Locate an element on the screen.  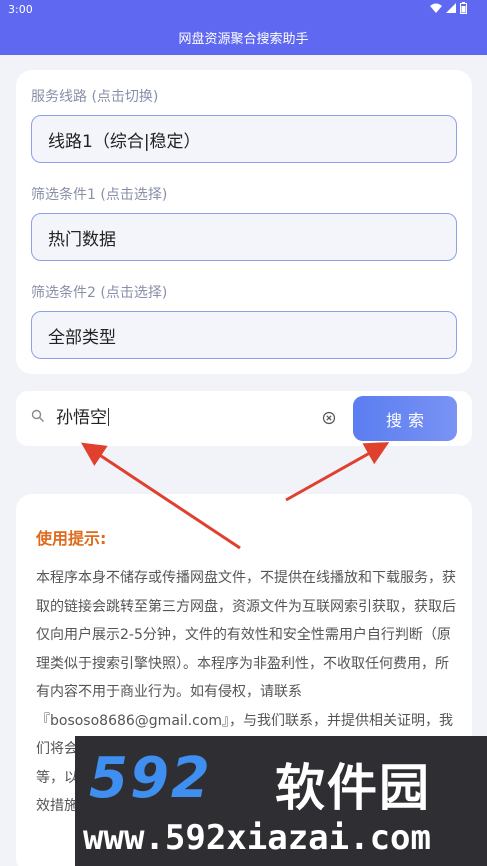
clear-icon is located at coordinates (329, 418).